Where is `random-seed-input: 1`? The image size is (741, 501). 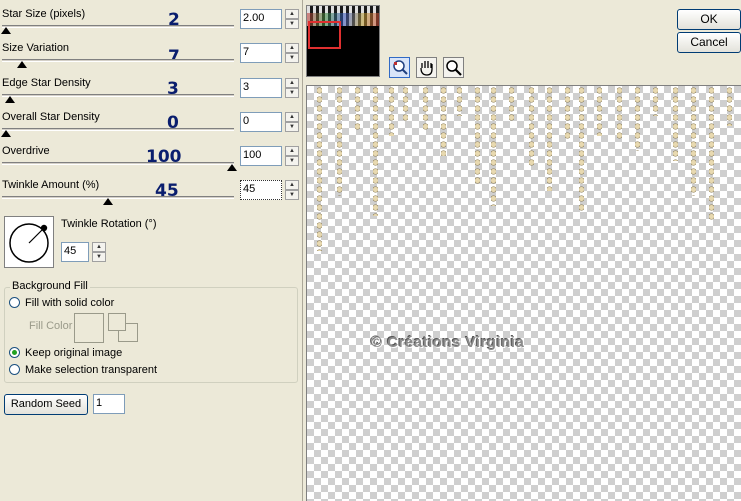
random-seed-input: 1 is located at coordinates (109, 404).